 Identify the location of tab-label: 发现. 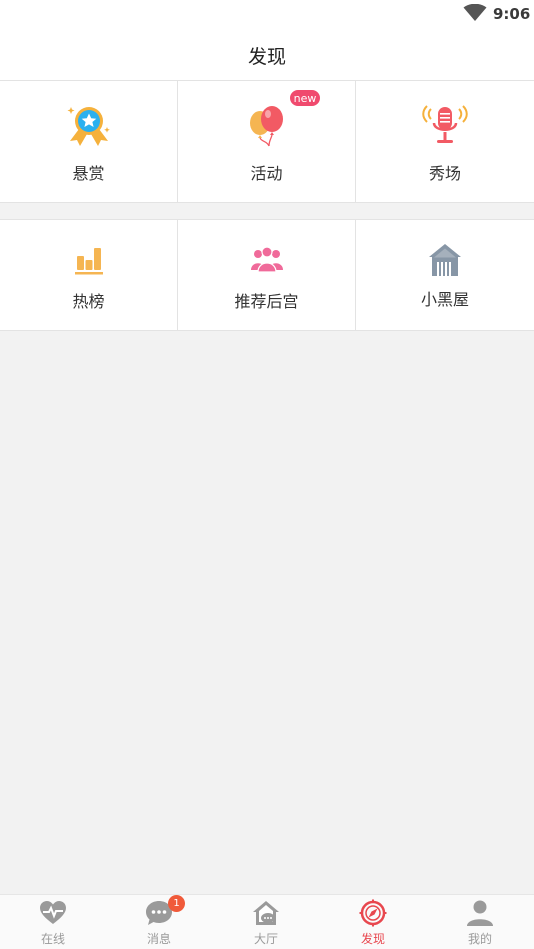
(372, 939).